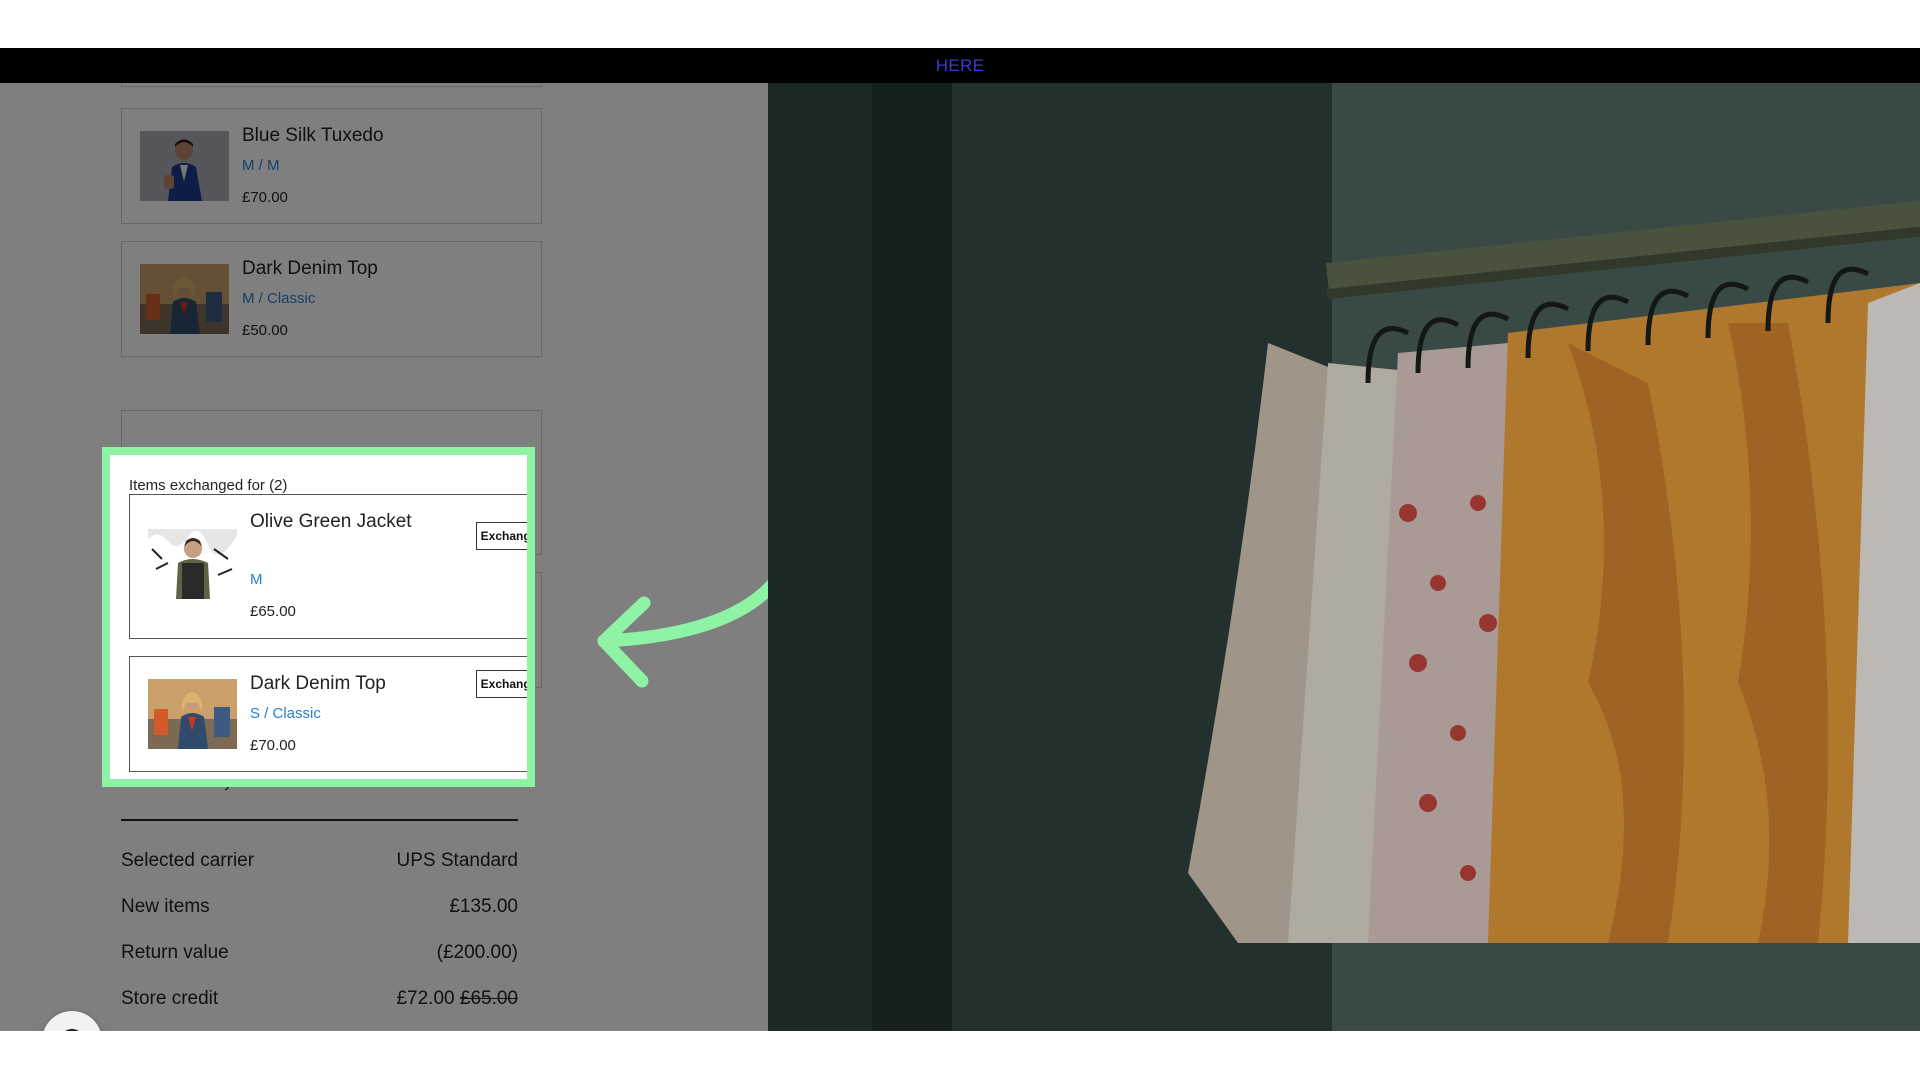 This screenshot has height=1080, width=1920. I want to click on item-name: Olive Green Jacket, so click(331, 521).